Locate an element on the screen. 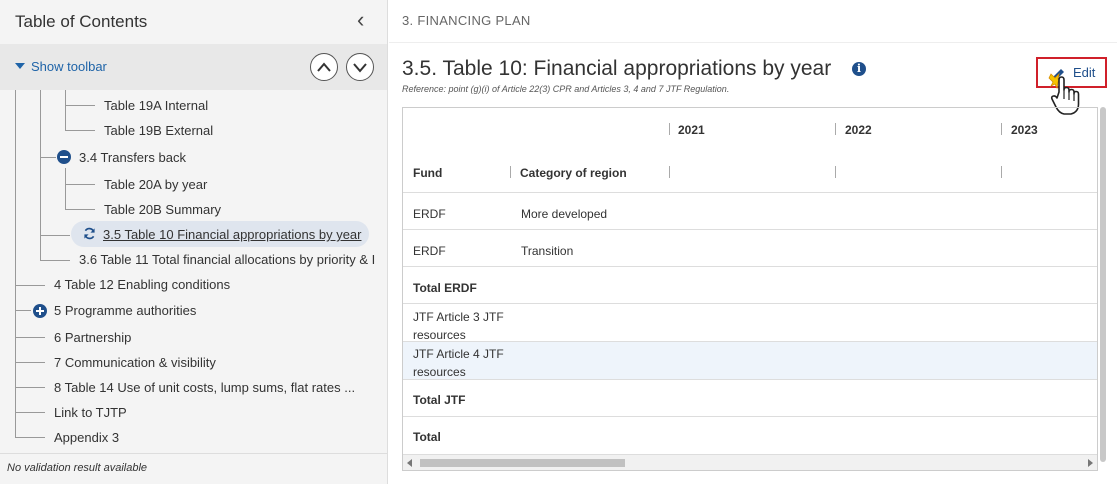 This screenshot has width=1117, height=484. info-icon: i is located at coordinates (859, 69).